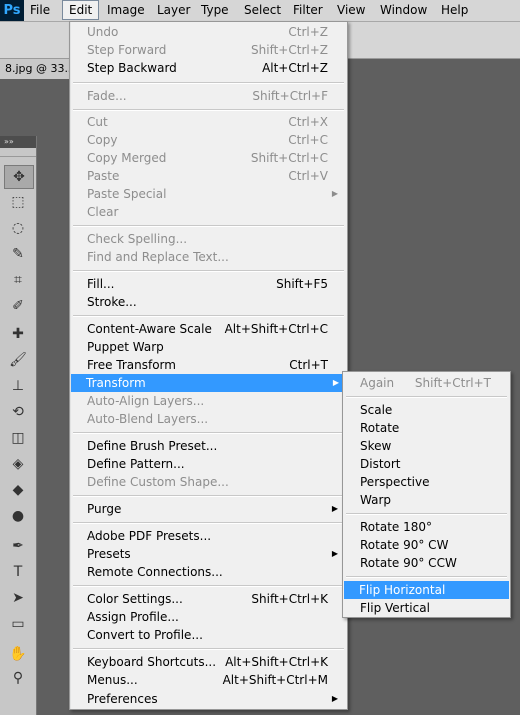 The image size is (520, 715). I want to click on menu-edit: Edit, so click(81, 10).